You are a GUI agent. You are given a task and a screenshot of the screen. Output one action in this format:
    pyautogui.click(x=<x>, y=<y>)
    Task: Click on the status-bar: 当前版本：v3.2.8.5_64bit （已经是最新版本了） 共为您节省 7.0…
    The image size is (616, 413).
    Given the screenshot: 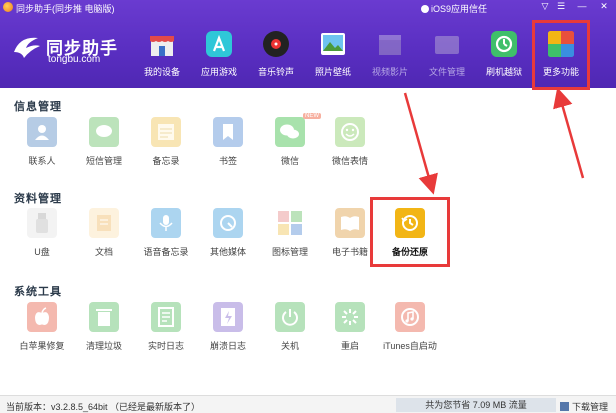 What is the action you would take?
    pyautogui.click(x=308, y=404)
    